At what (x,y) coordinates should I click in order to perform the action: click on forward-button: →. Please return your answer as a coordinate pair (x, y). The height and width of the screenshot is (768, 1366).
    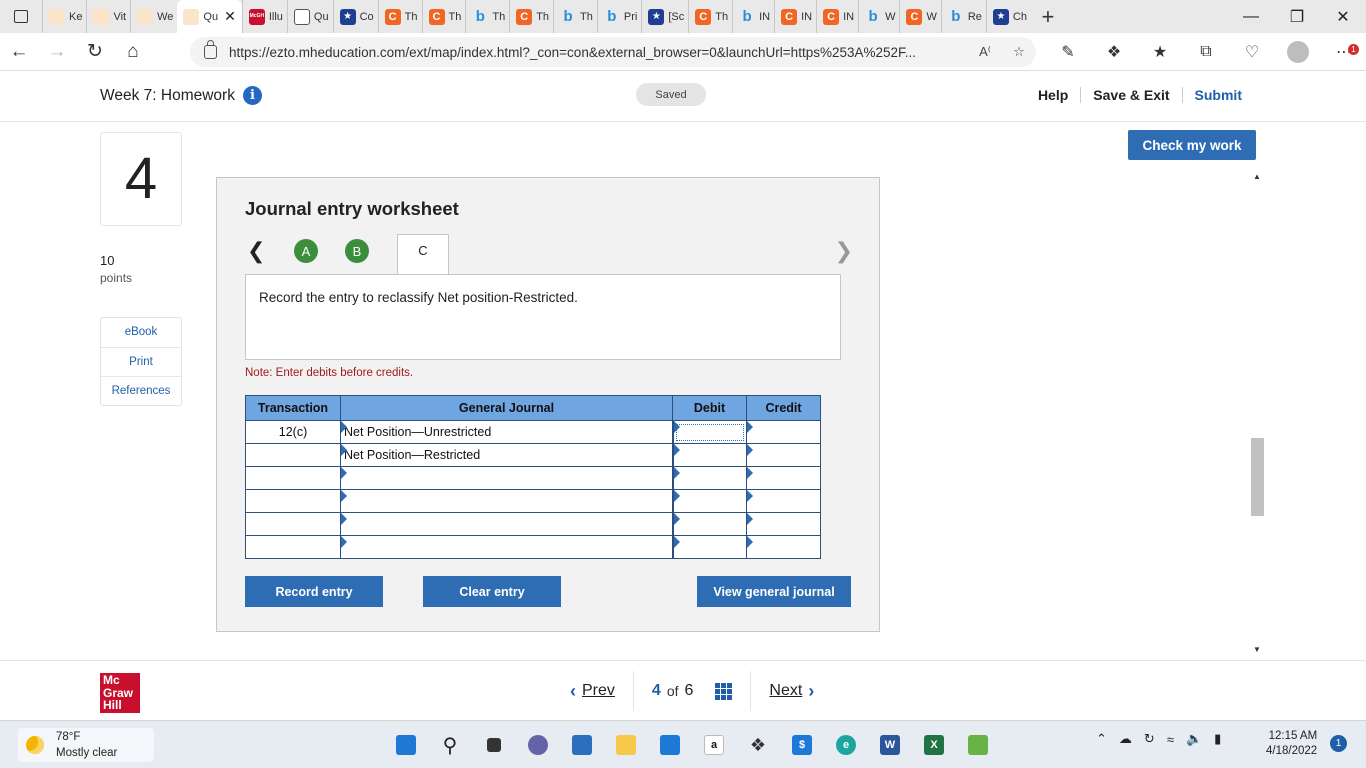
    Looking at the image, I should click on (57, 52).